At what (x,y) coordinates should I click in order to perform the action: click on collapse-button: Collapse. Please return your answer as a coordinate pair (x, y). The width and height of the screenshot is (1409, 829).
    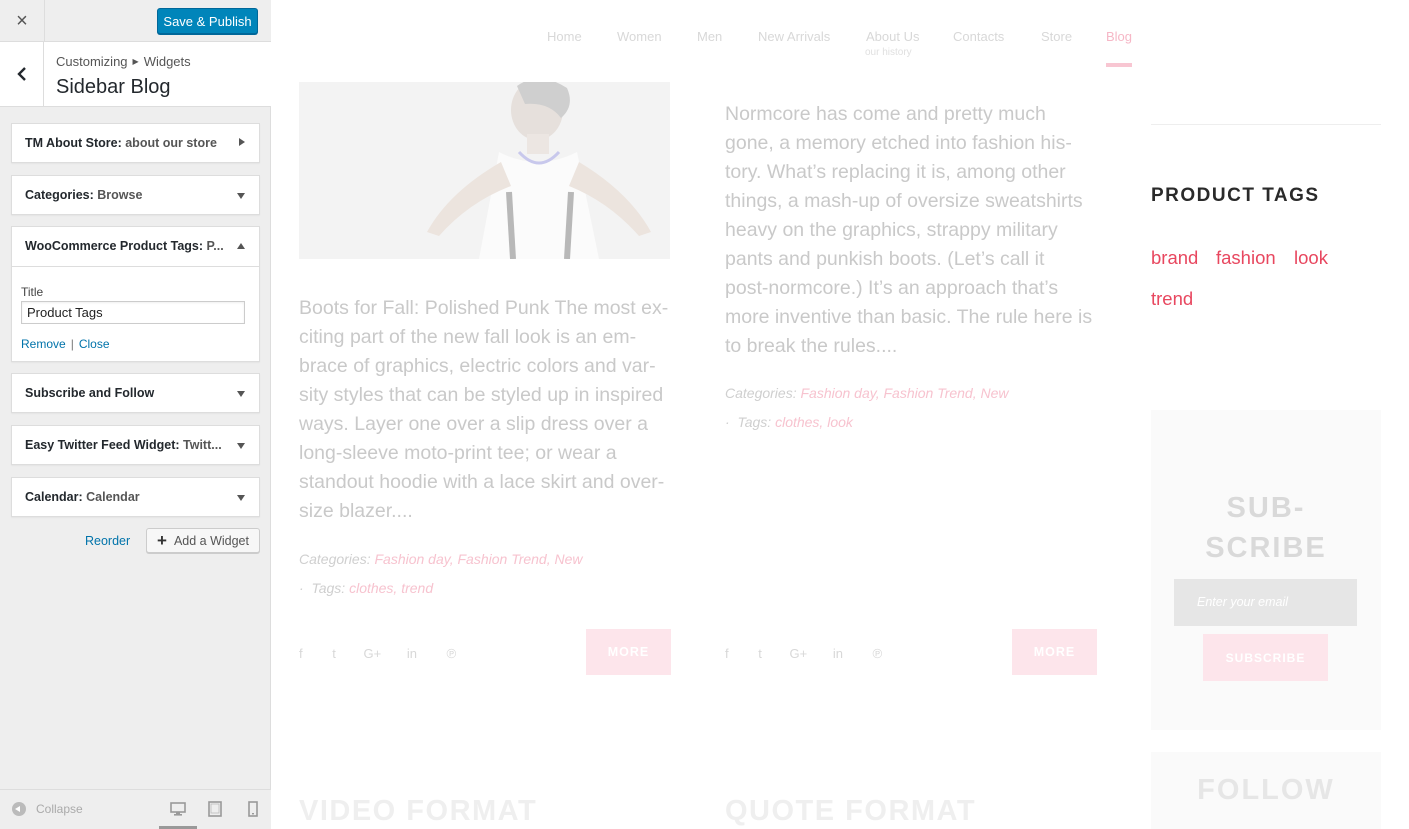
    Looking at the image, I should click on (47, 809).